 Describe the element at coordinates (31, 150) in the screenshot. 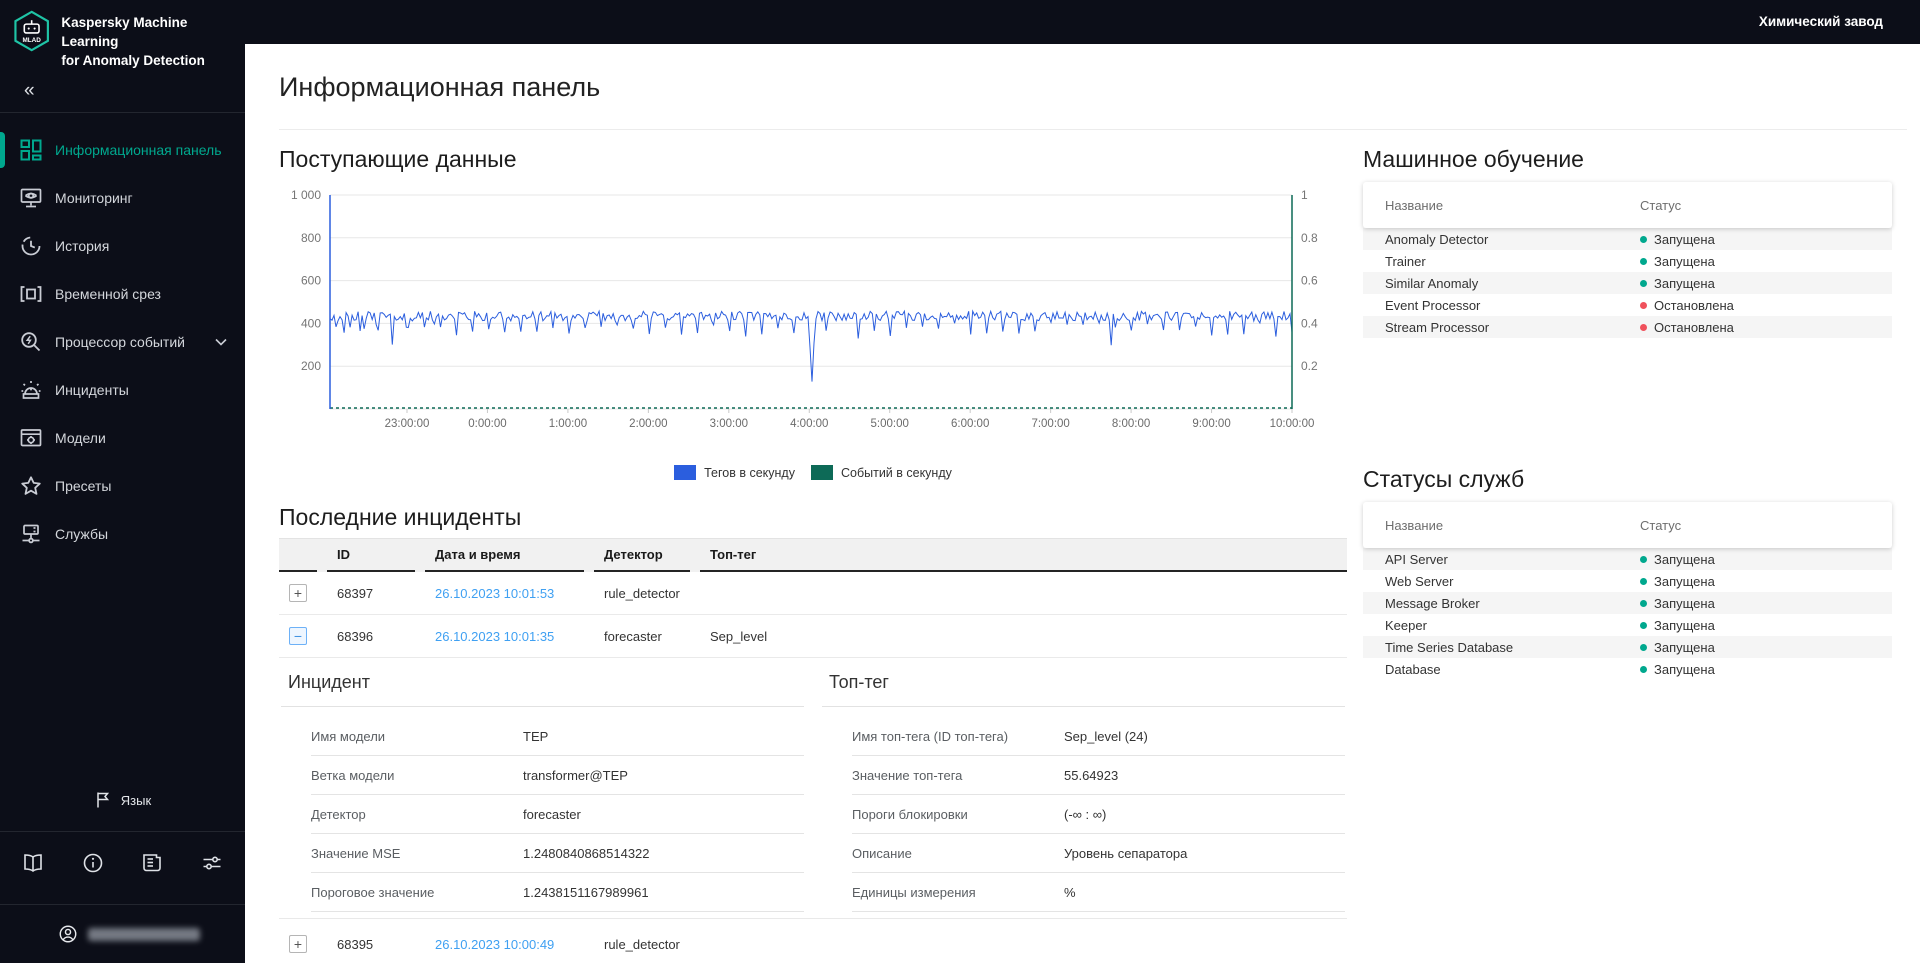

I see `dashboard-icon` at that location.